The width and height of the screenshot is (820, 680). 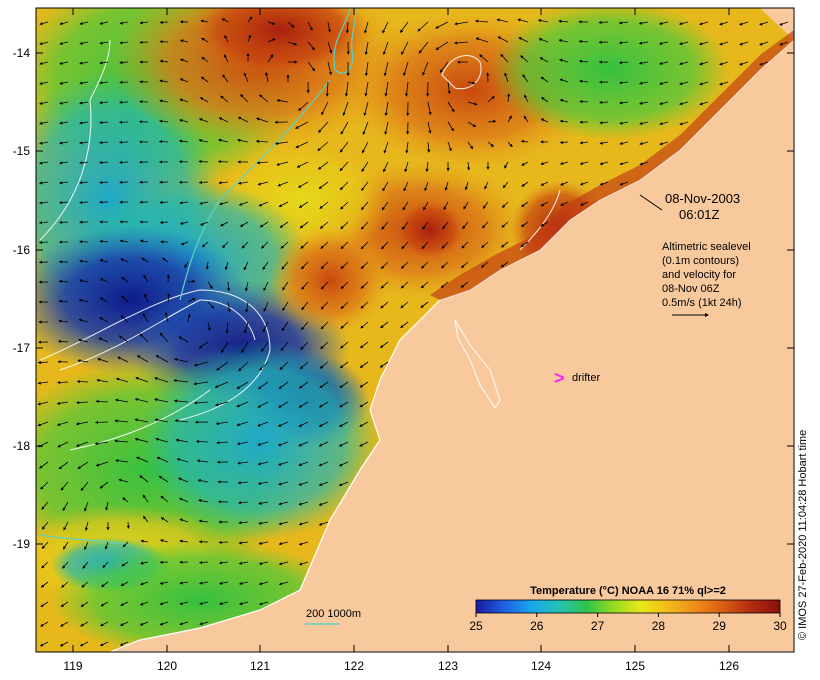 I want to click on time-label: 06:01Z, so click(x=699, y=214).